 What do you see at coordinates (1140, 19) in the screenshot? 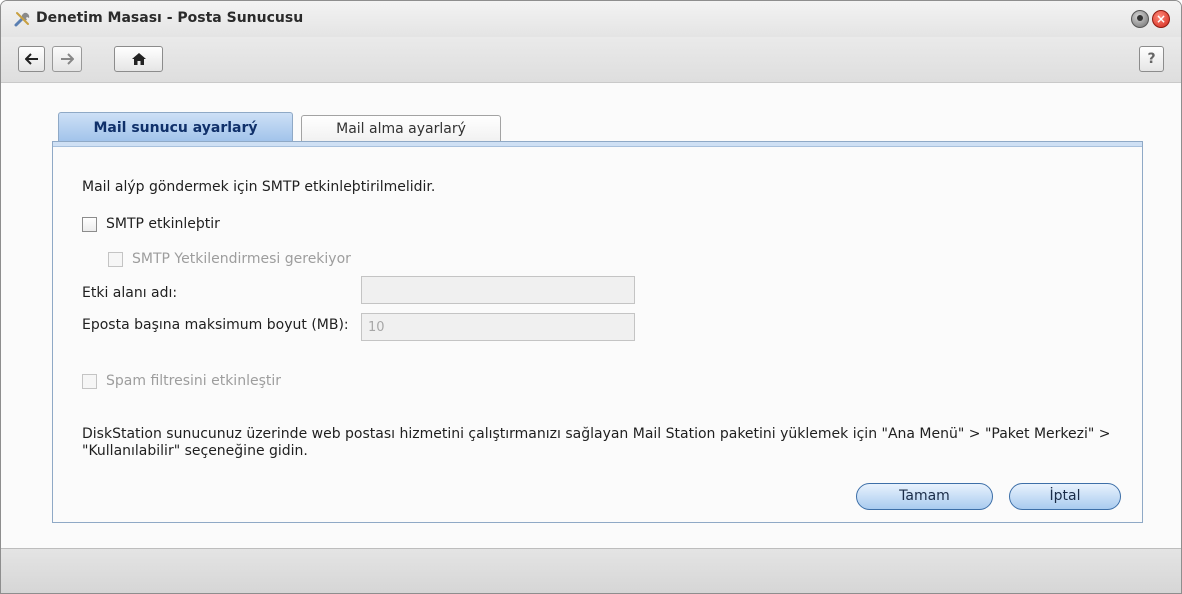
I see `minimize-button` at bounding box center [1140, 19].